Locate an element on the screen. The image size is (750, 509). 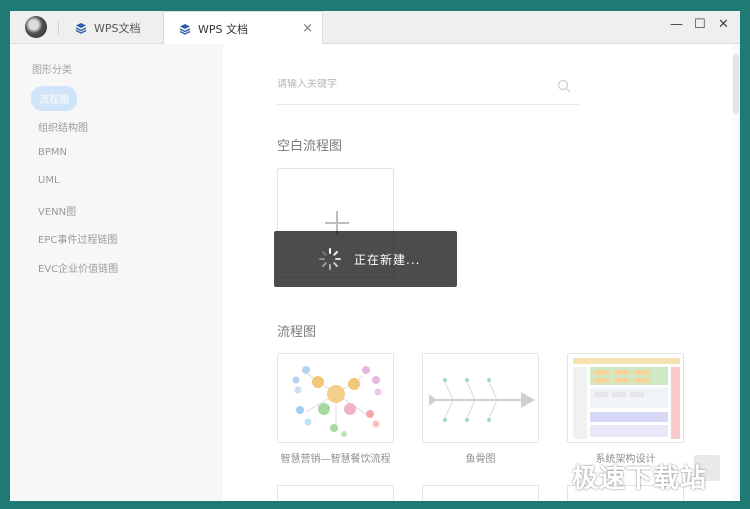
tab-wps-doc-2: WPS 文档 × is located at coordinates (243, 28).